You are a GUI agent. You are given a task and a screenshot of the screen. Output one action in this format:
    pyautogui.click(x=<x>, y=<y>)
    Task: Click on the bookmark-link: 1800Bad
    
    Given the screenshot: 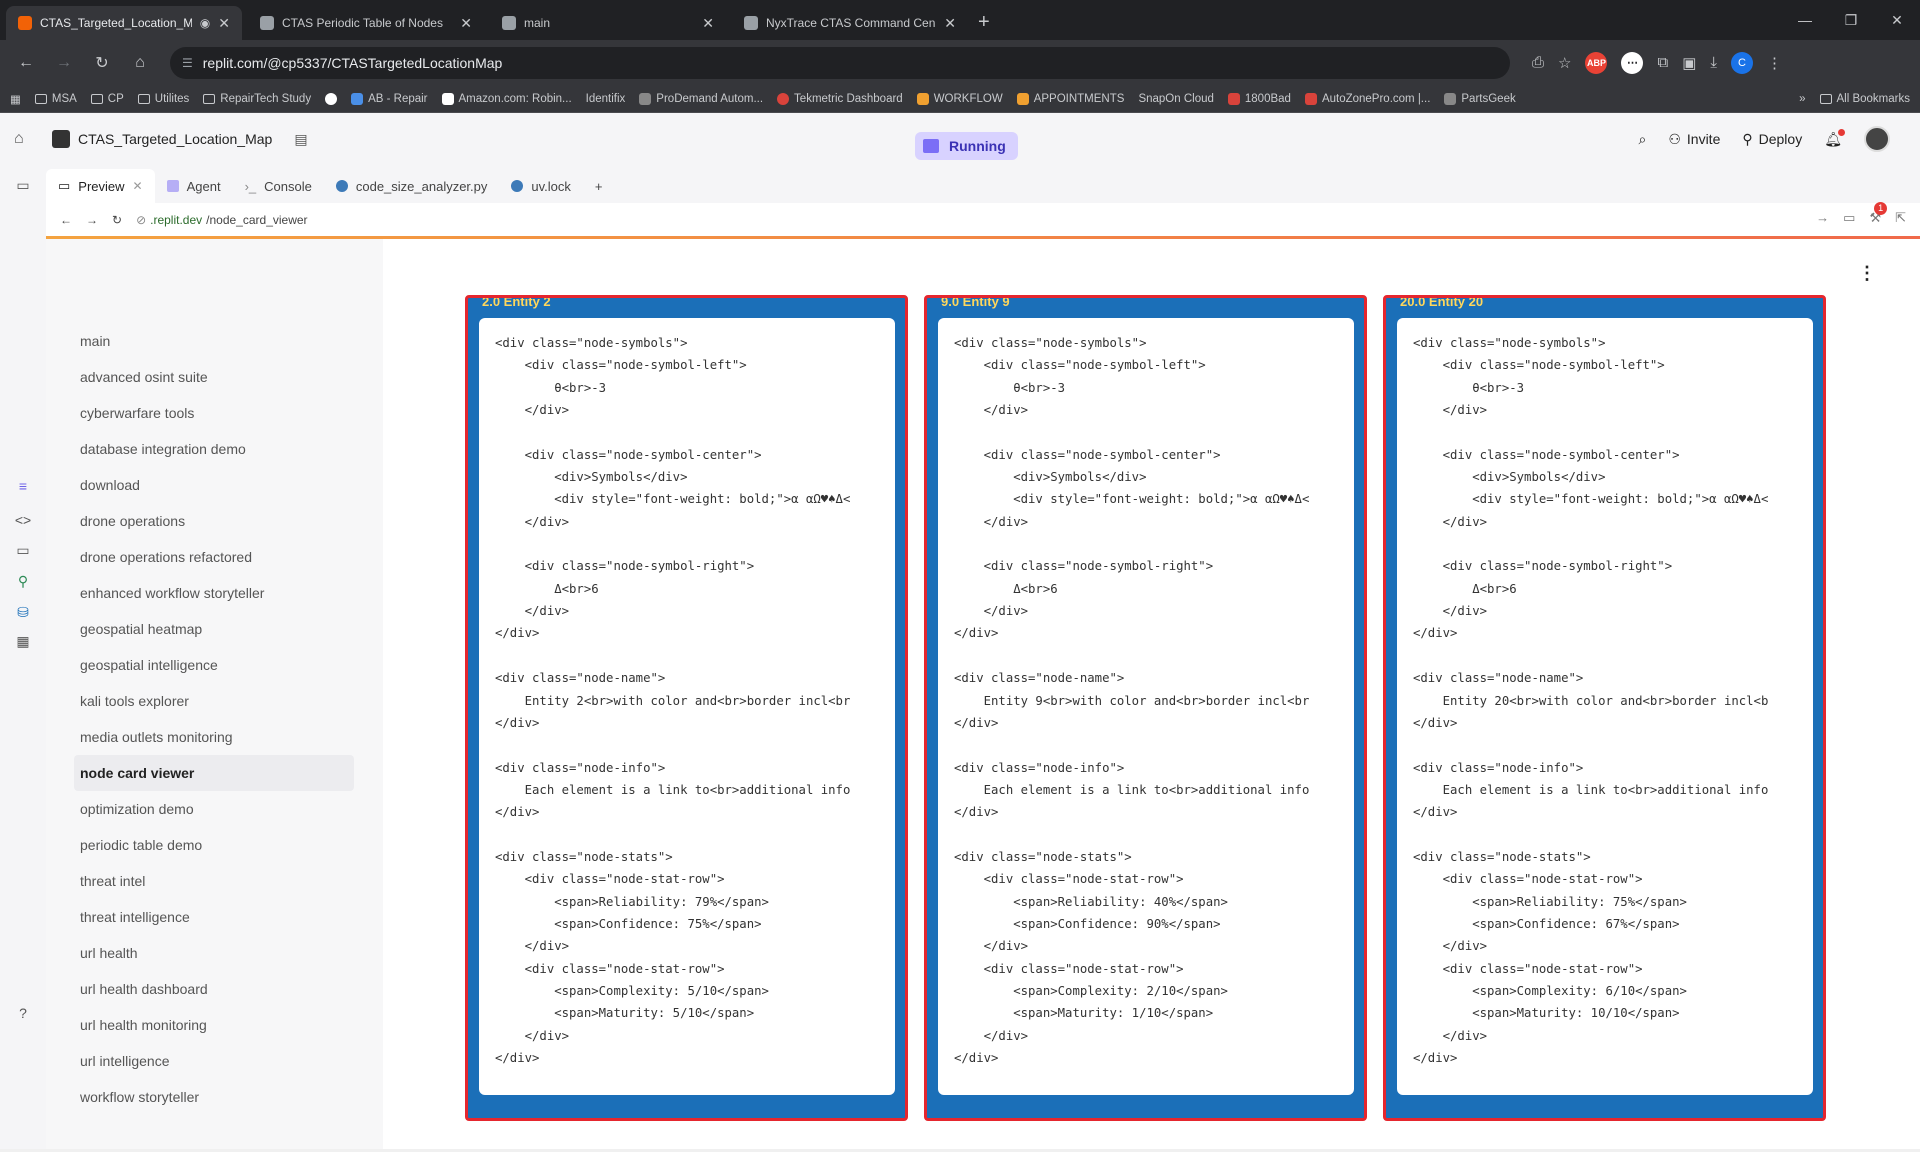 What is the action you would take?
    pyautogui.click(x=1259, y=98)
    